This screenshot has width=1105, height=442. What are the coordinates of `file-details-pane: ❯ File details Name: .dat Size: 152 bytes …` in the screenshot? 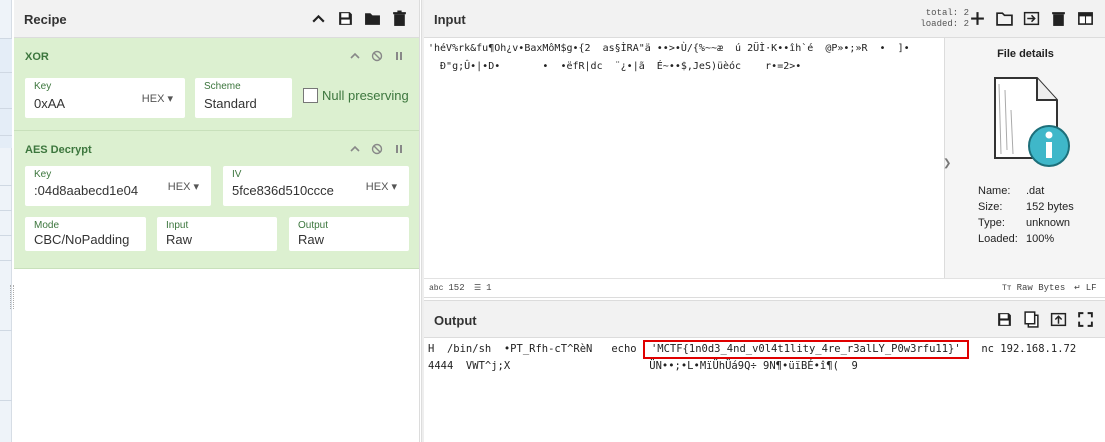 It's located at (1024, 158).